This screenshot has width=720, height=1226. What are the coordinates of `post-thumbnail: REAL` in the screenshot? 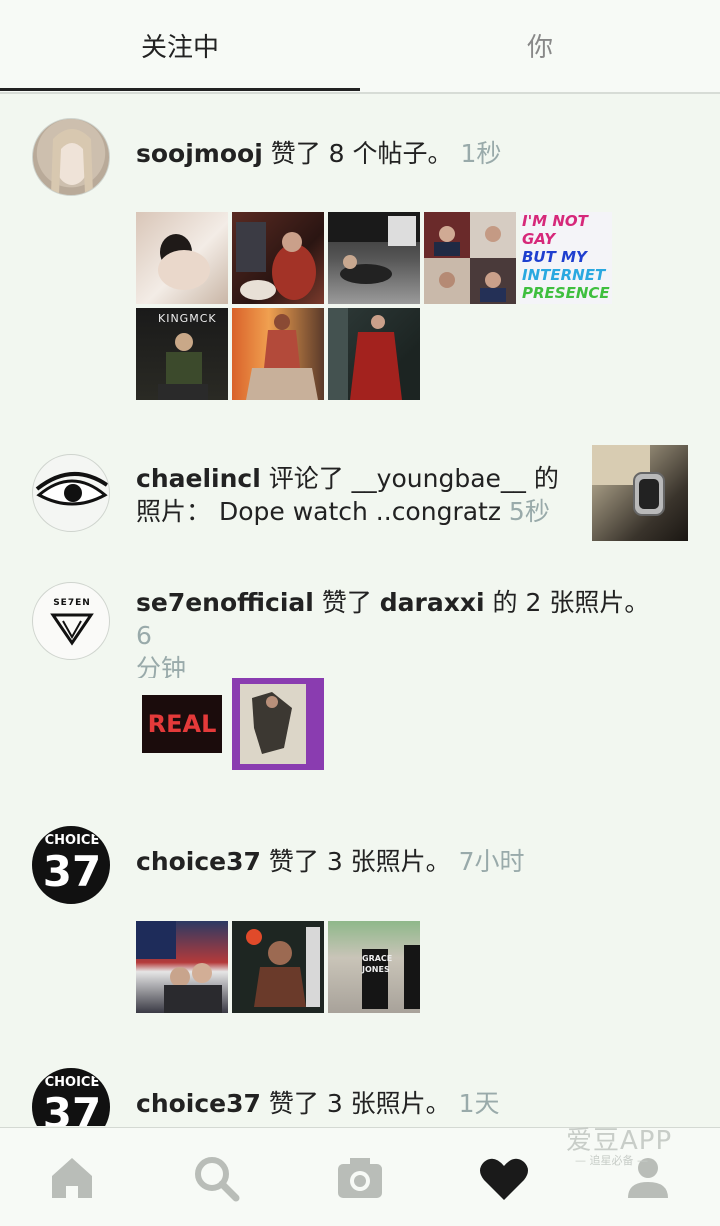 It's located at (182, 724).